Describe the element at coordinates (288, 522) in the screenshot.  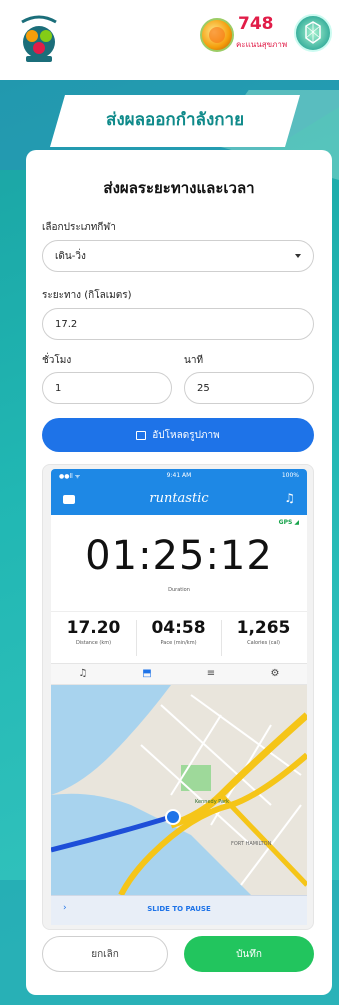
I see `gps-indicator: GPS ◢` at that location.